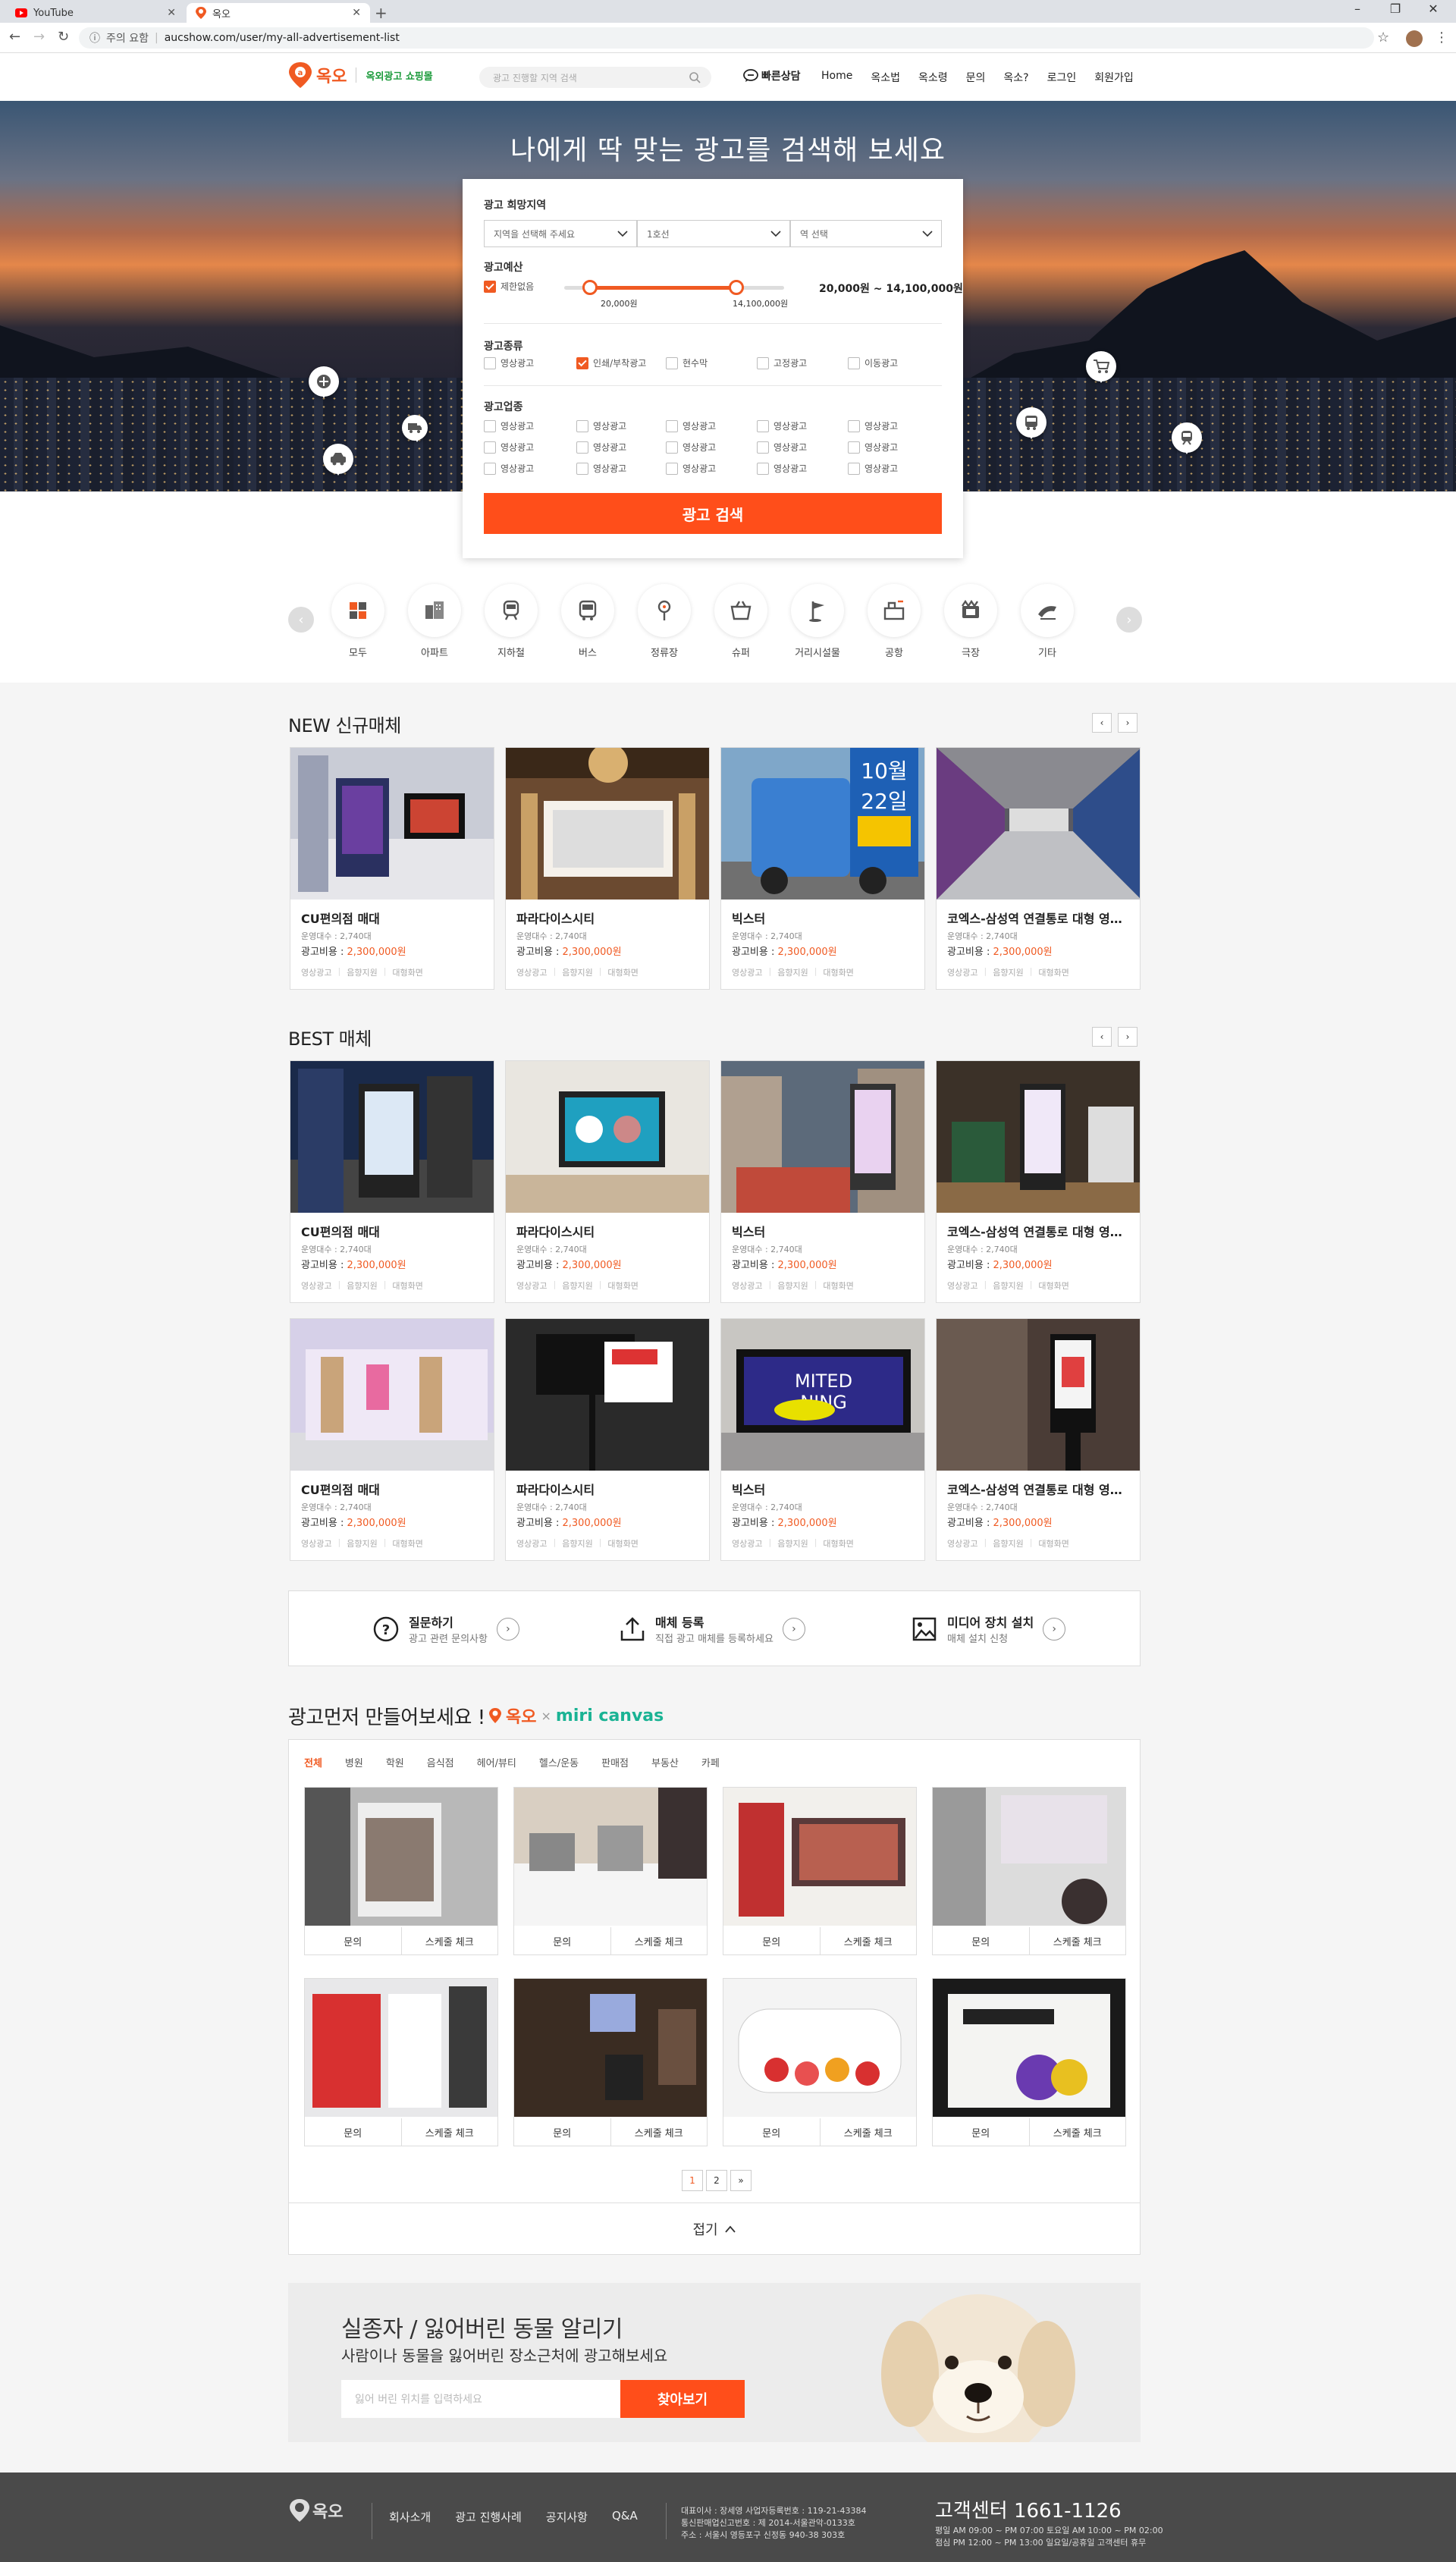  I want to click on category-bus-stop: 정류장, so click(664, 621).